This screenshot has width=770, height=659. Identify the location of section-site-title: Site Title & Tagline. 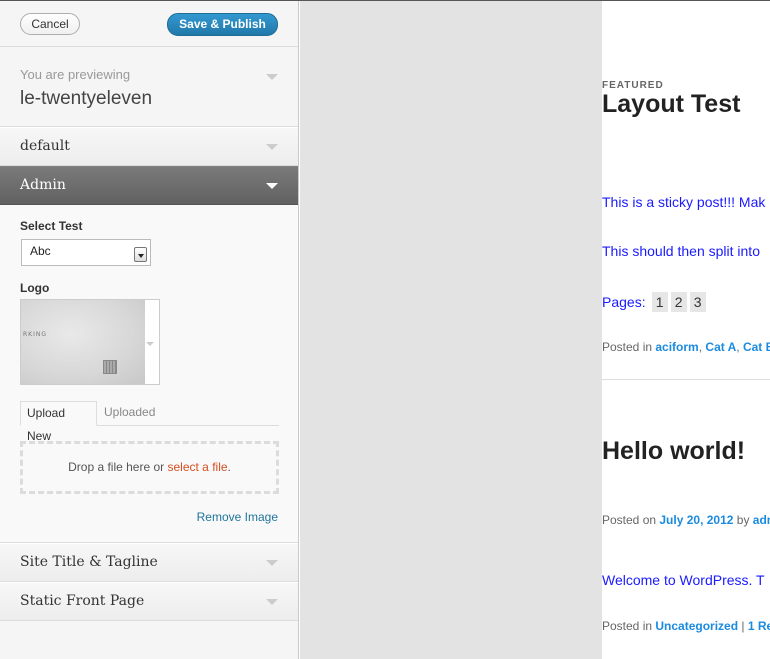
(149, 562).